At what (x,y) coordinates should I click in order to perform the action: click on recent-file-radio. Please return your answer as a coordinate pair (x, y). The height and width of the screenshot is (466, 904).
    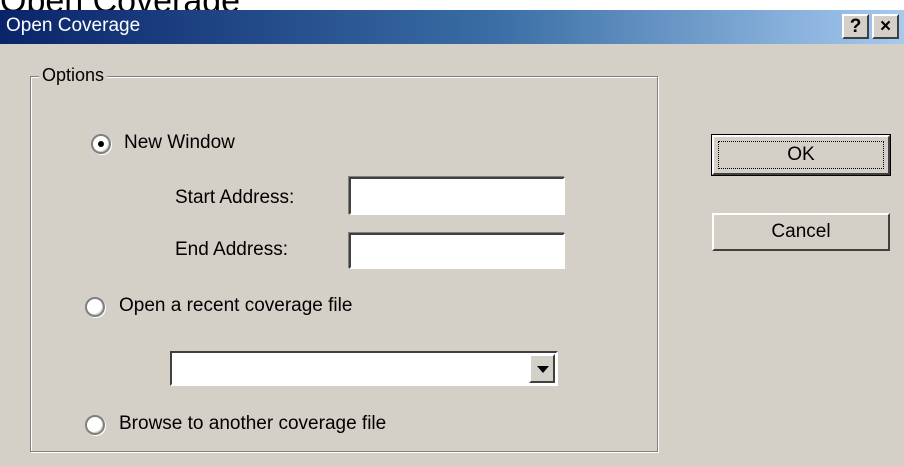
    Looking at the image, I should click on (95, 307).